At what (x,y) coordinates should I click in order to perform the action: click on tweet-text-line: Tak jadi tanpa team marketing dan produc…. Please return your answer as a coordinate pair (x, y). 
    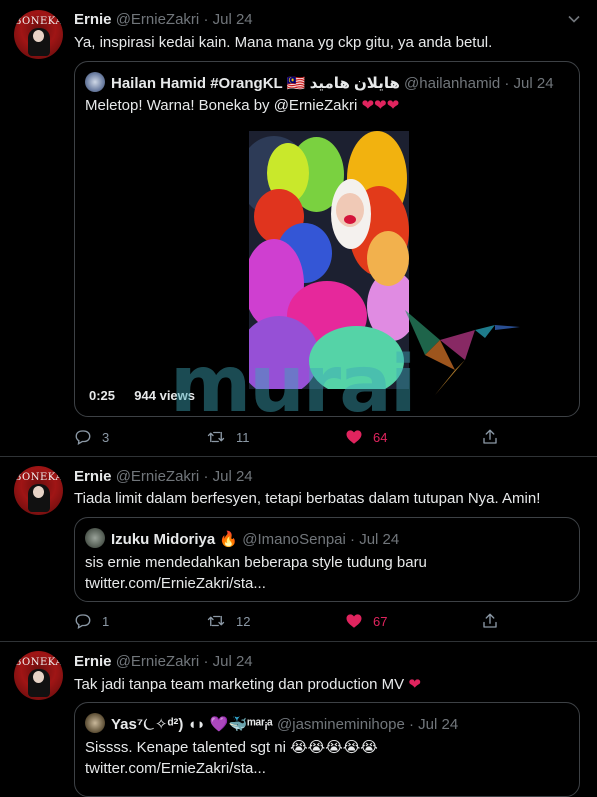
    Looking at the image, I should click on (247, 684).